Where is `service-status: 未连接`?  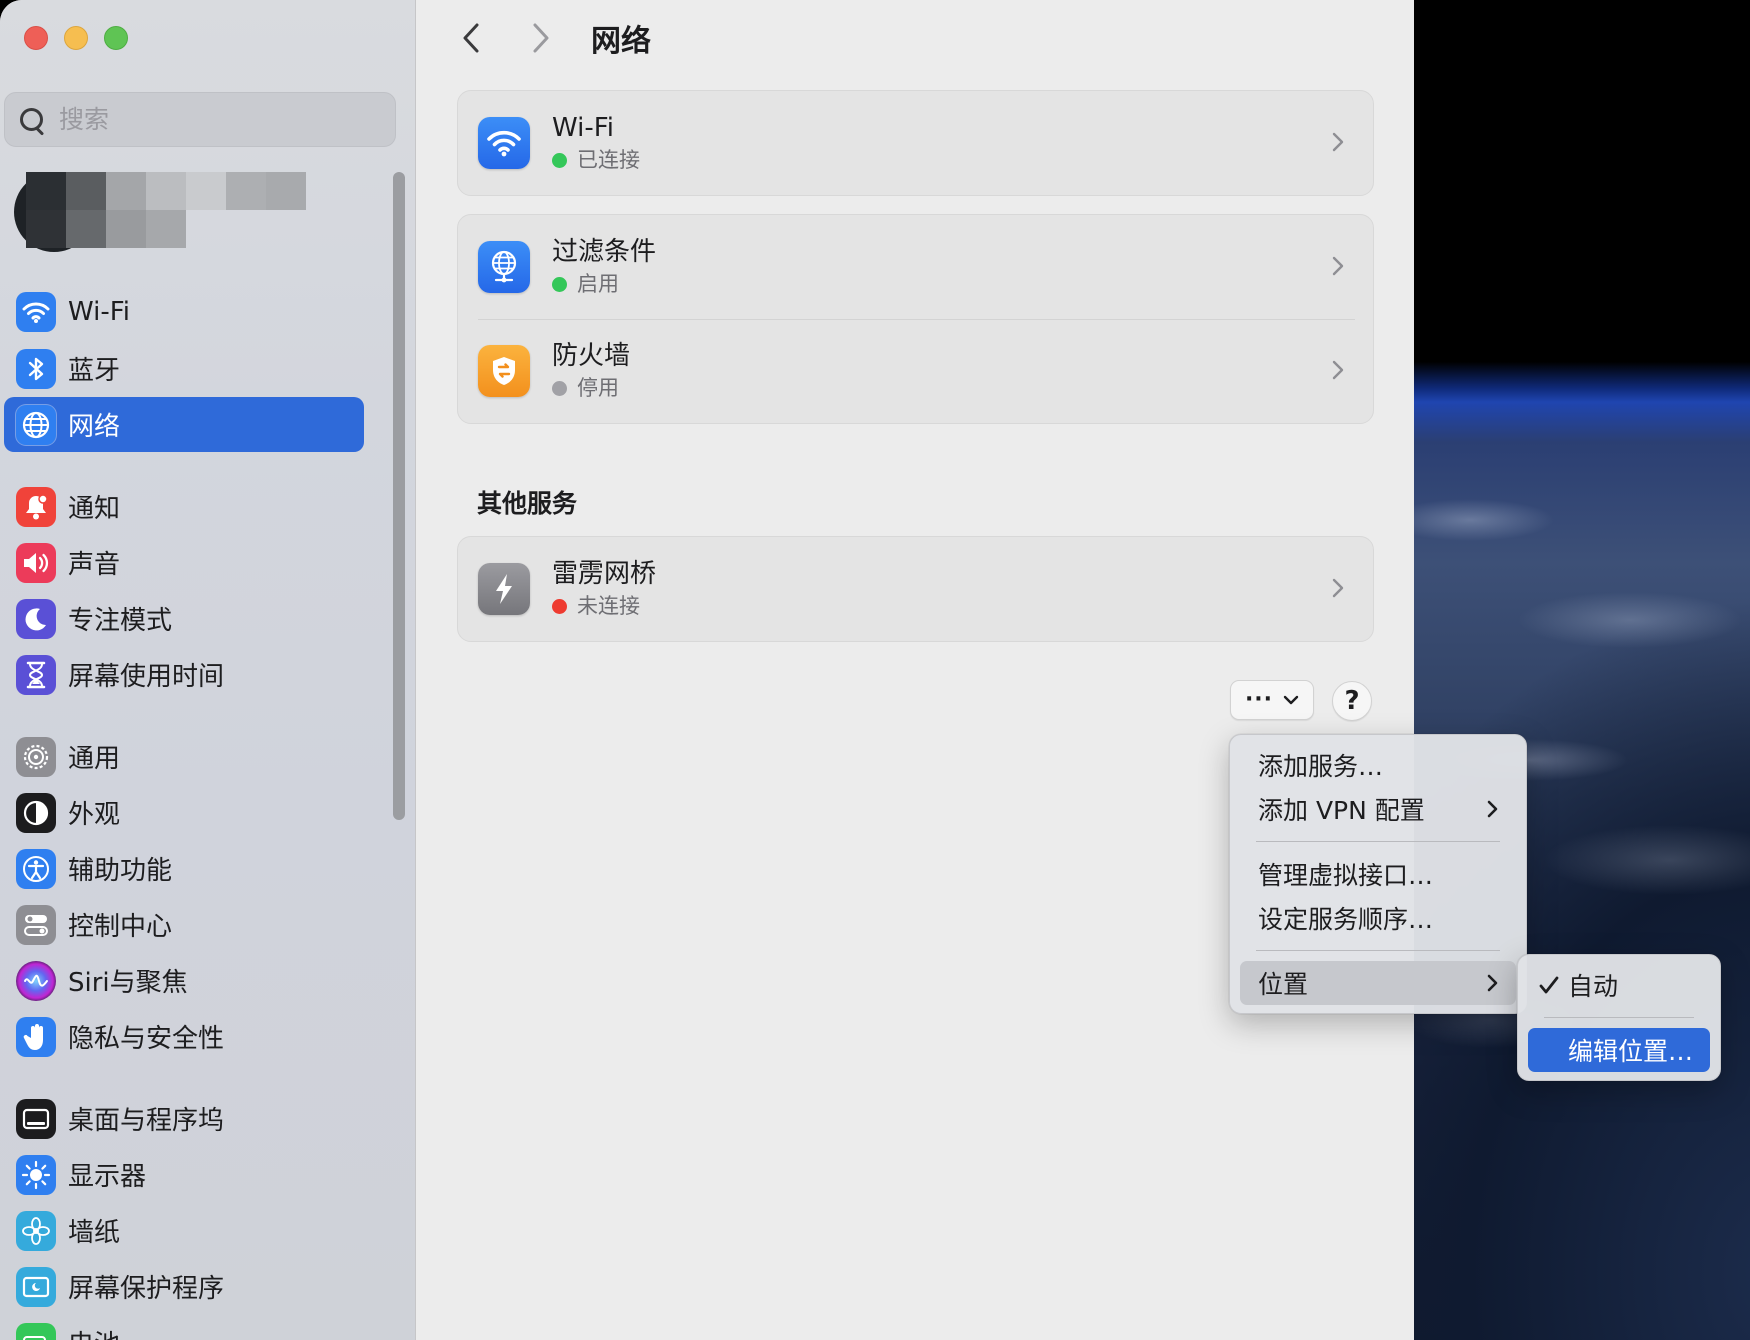 service-status: 未连接 is located at coordinates (604, 606).